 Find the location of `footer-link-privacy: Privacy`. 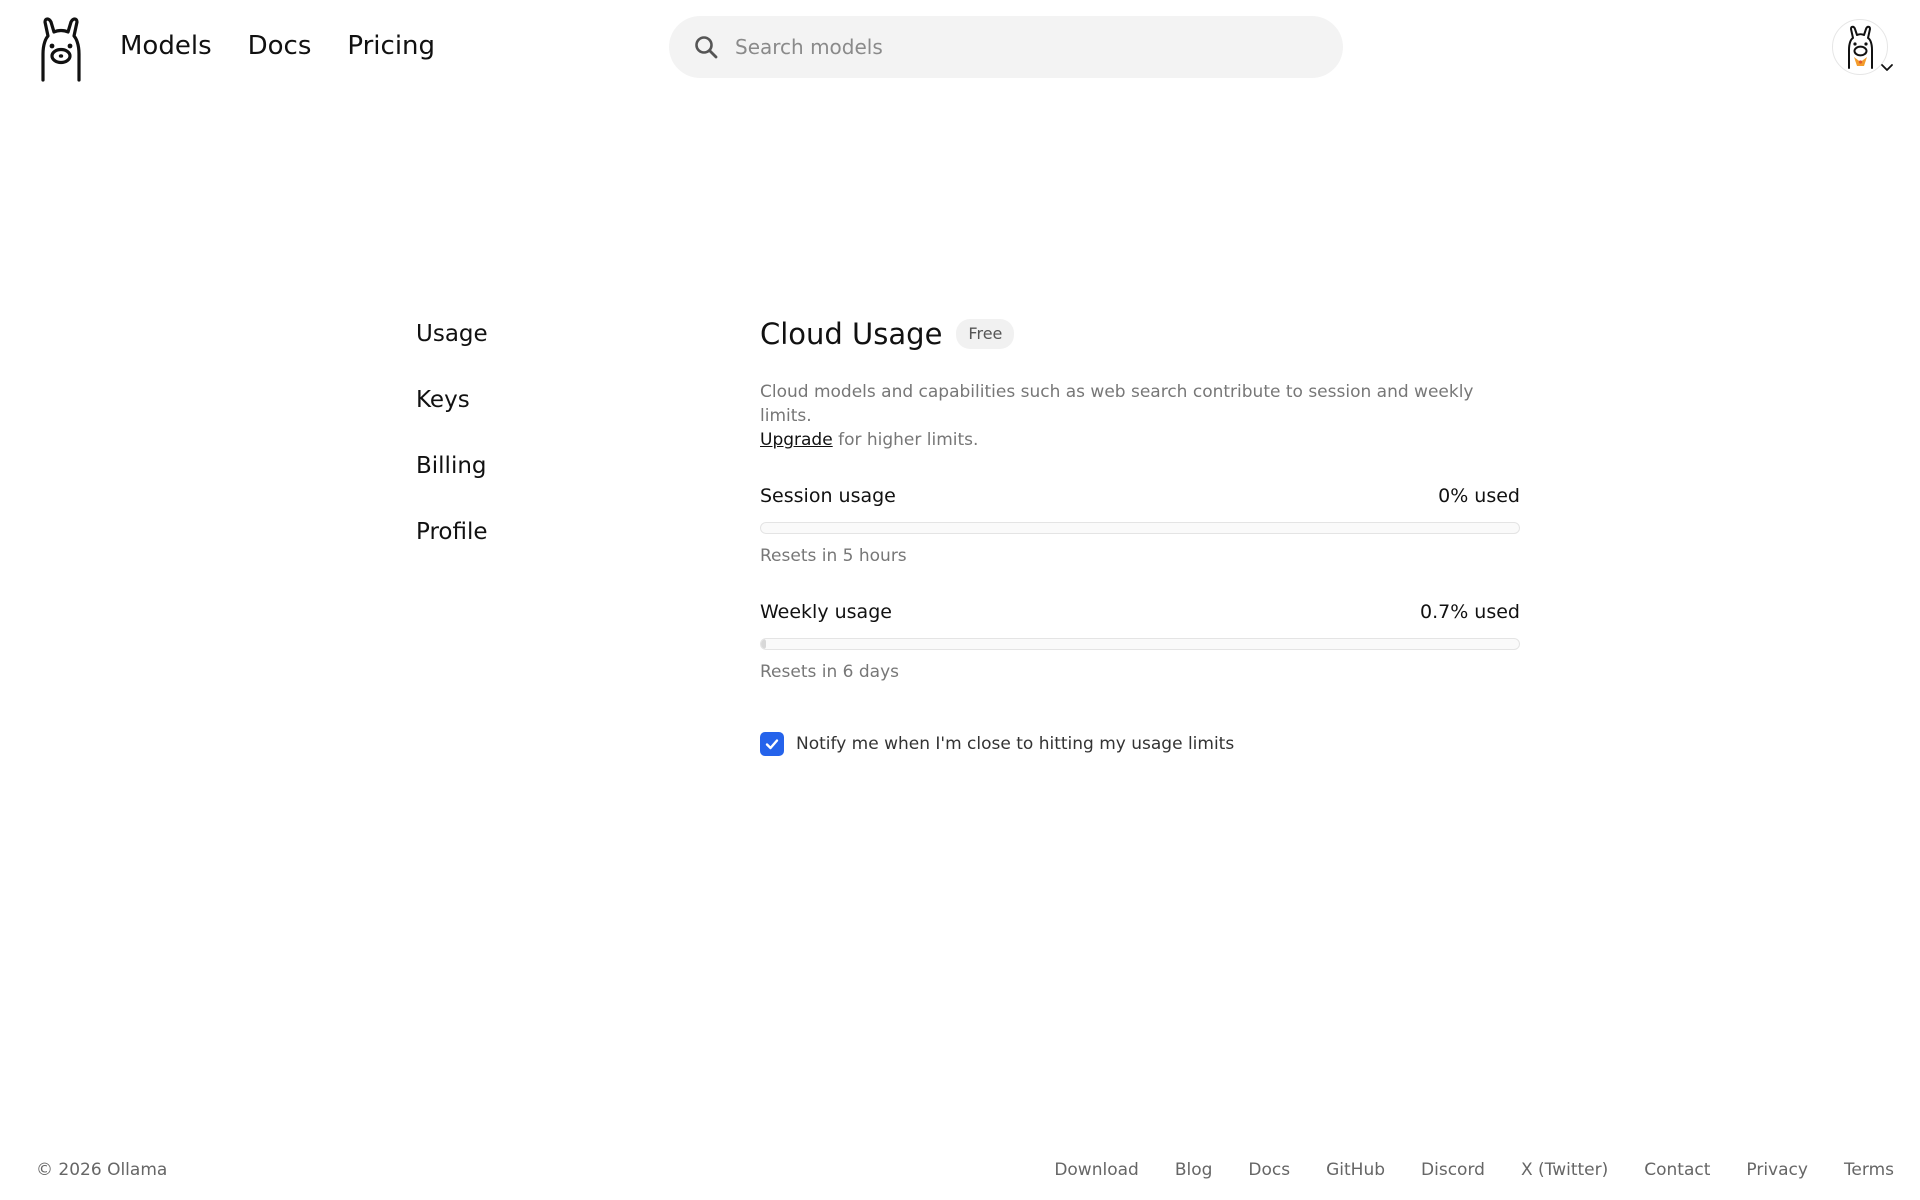

footer-link-privacy: Privacy is located at coordinates (1777, 1170).